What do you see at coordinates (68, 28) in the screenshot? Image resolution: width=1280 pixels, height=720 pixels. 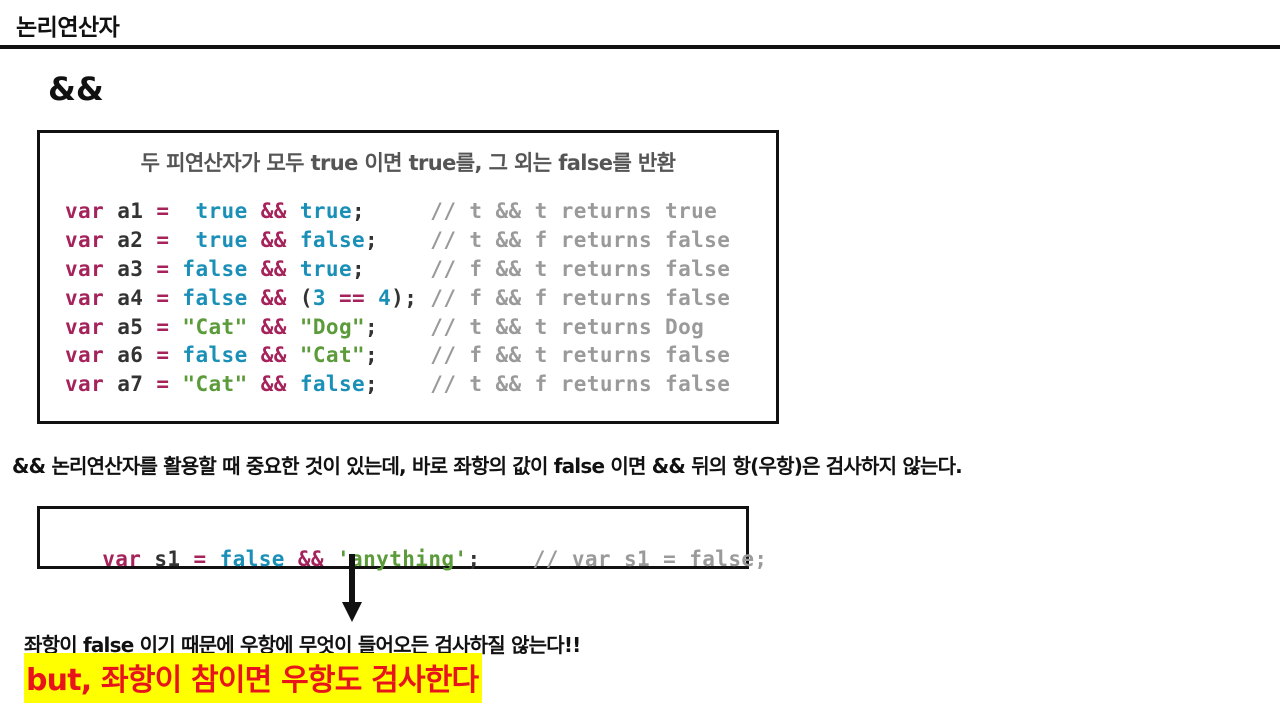 I see `page-header-title: 논리연산자` at bounding box center [68, 28].